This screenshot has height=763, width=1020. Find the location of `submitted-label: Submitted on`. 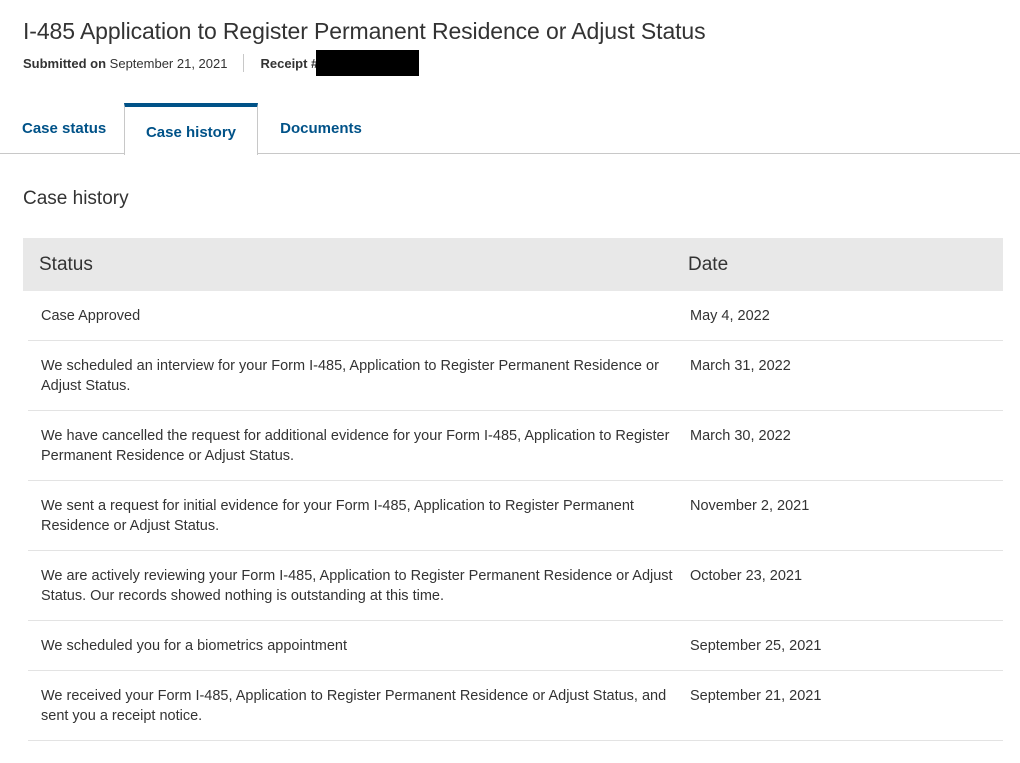

submitted-label: Submitted on is located at coordinates (65, 63).